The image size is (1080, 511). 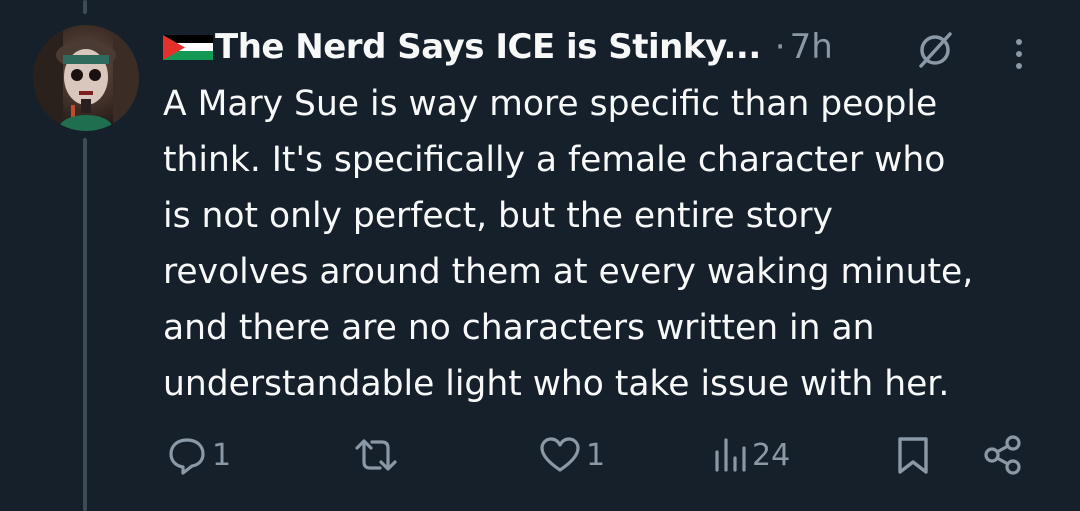 I want to click on reply-icon, so click(x=187, y=456).